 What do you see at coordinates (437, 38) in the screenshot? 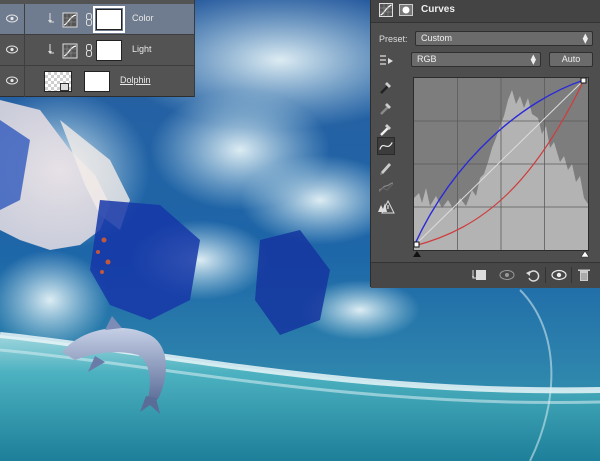
I see `preset-value: Custom` at bounding box center [437, 38].